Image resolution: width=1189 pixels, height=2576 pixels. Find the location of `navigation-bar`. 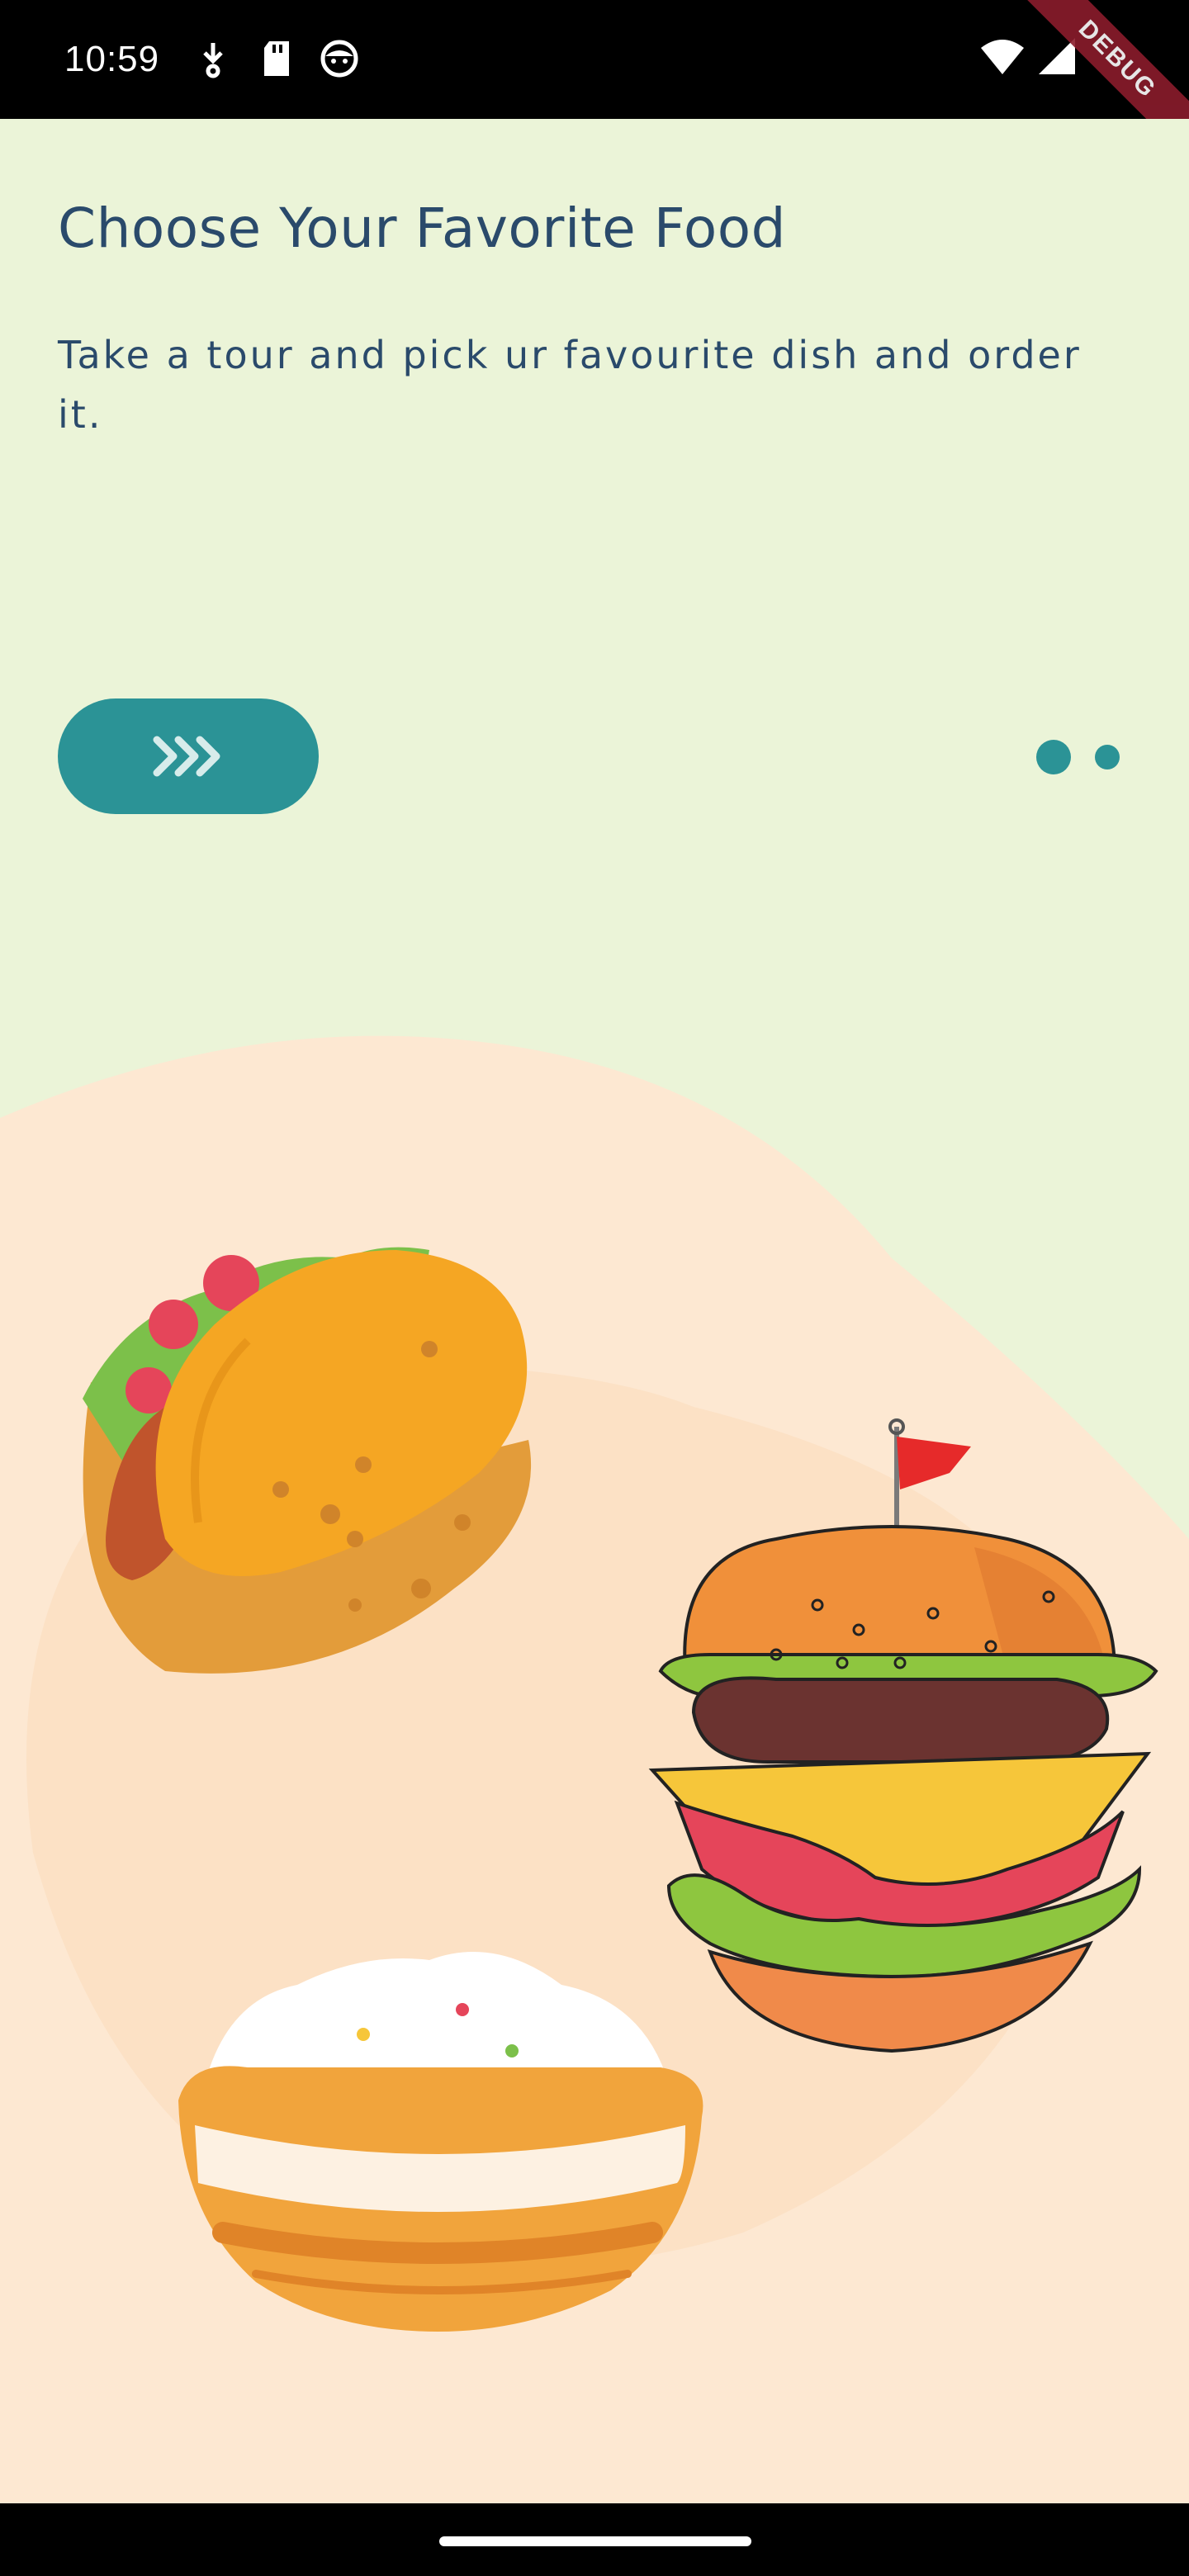

navigation-bar is located at coordinates (594, 2539).